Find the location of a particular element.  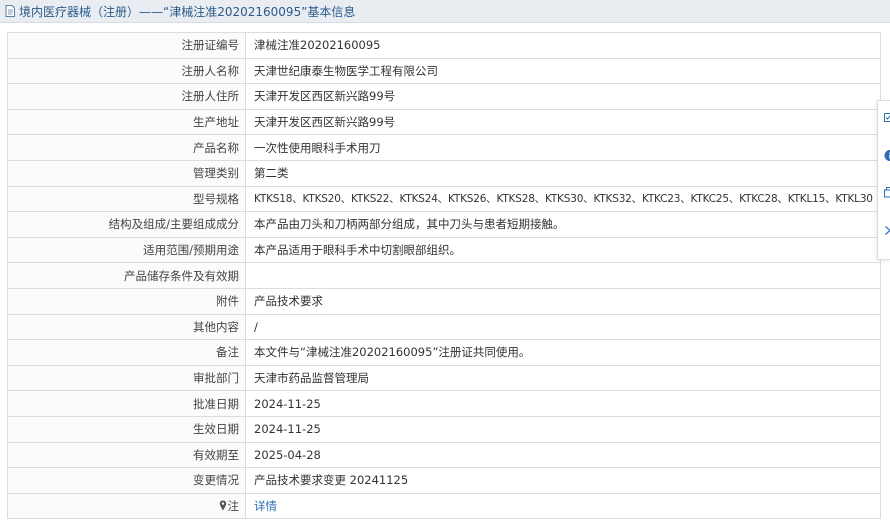

table-row: 注册证编号 津械注准20202160095 is located at coordinates (444, 45).